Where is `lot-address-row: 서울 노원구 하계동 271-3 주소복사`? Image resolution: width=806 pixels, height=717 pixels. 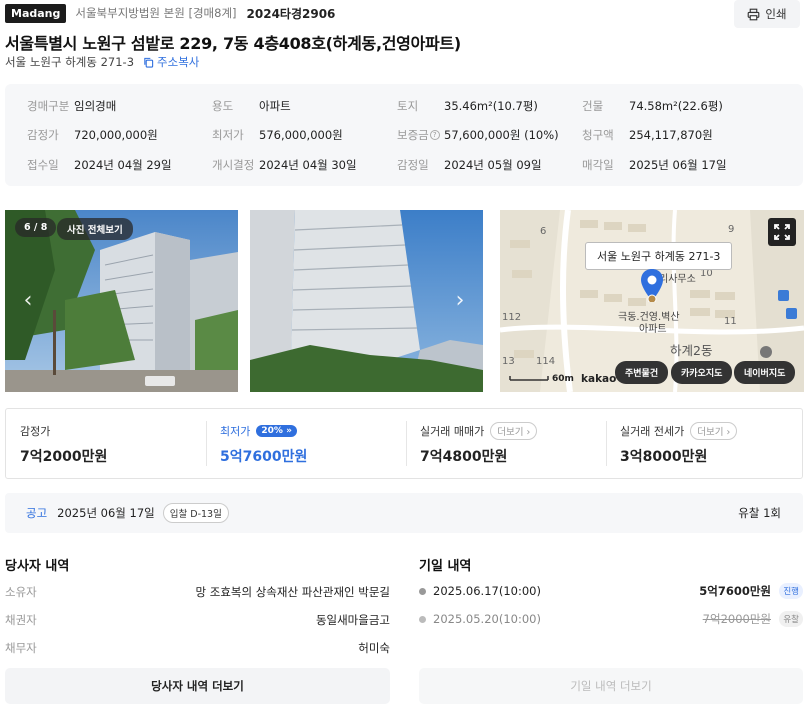
lot-address-row: 서울 노원구 하계동 271-3 주소복사 is located at coordinates (102, 62).